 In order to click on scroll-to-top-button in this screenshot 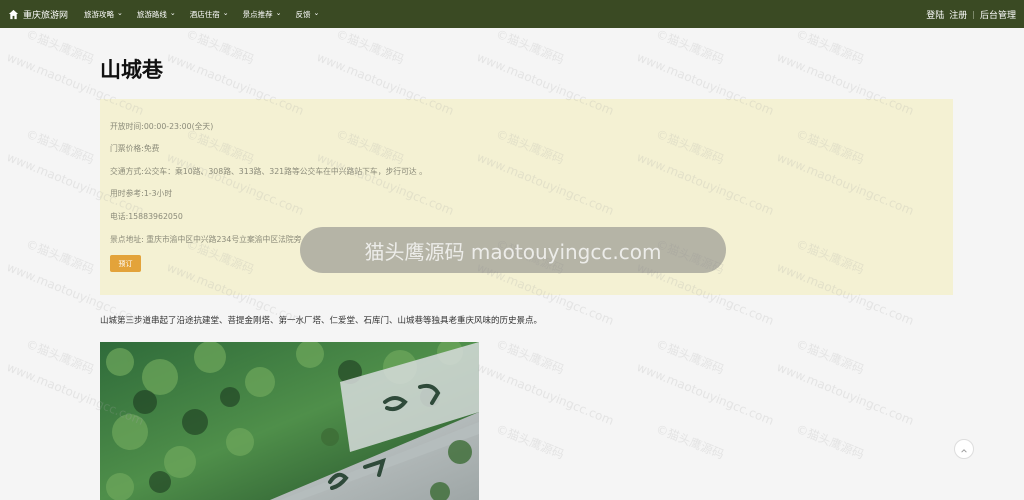, I will do `click(964, 449)`.